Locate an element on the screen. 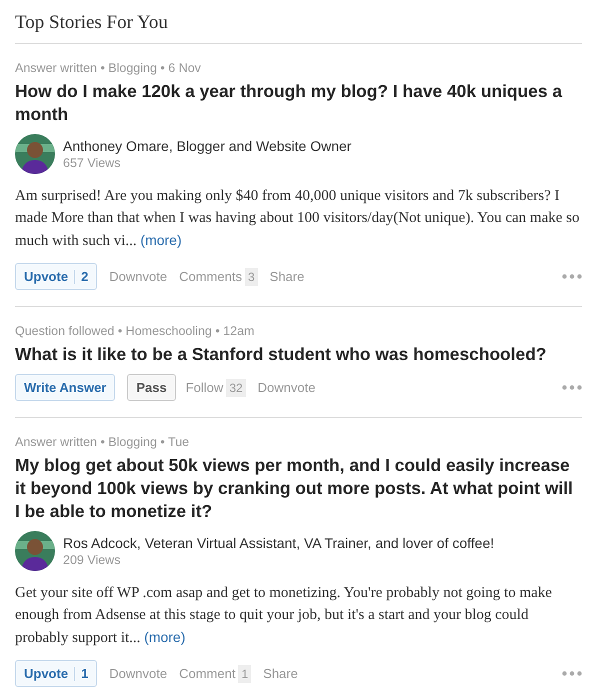 The image size is (600, 692). count-badge: 1 is located at coordinates (245, 673).